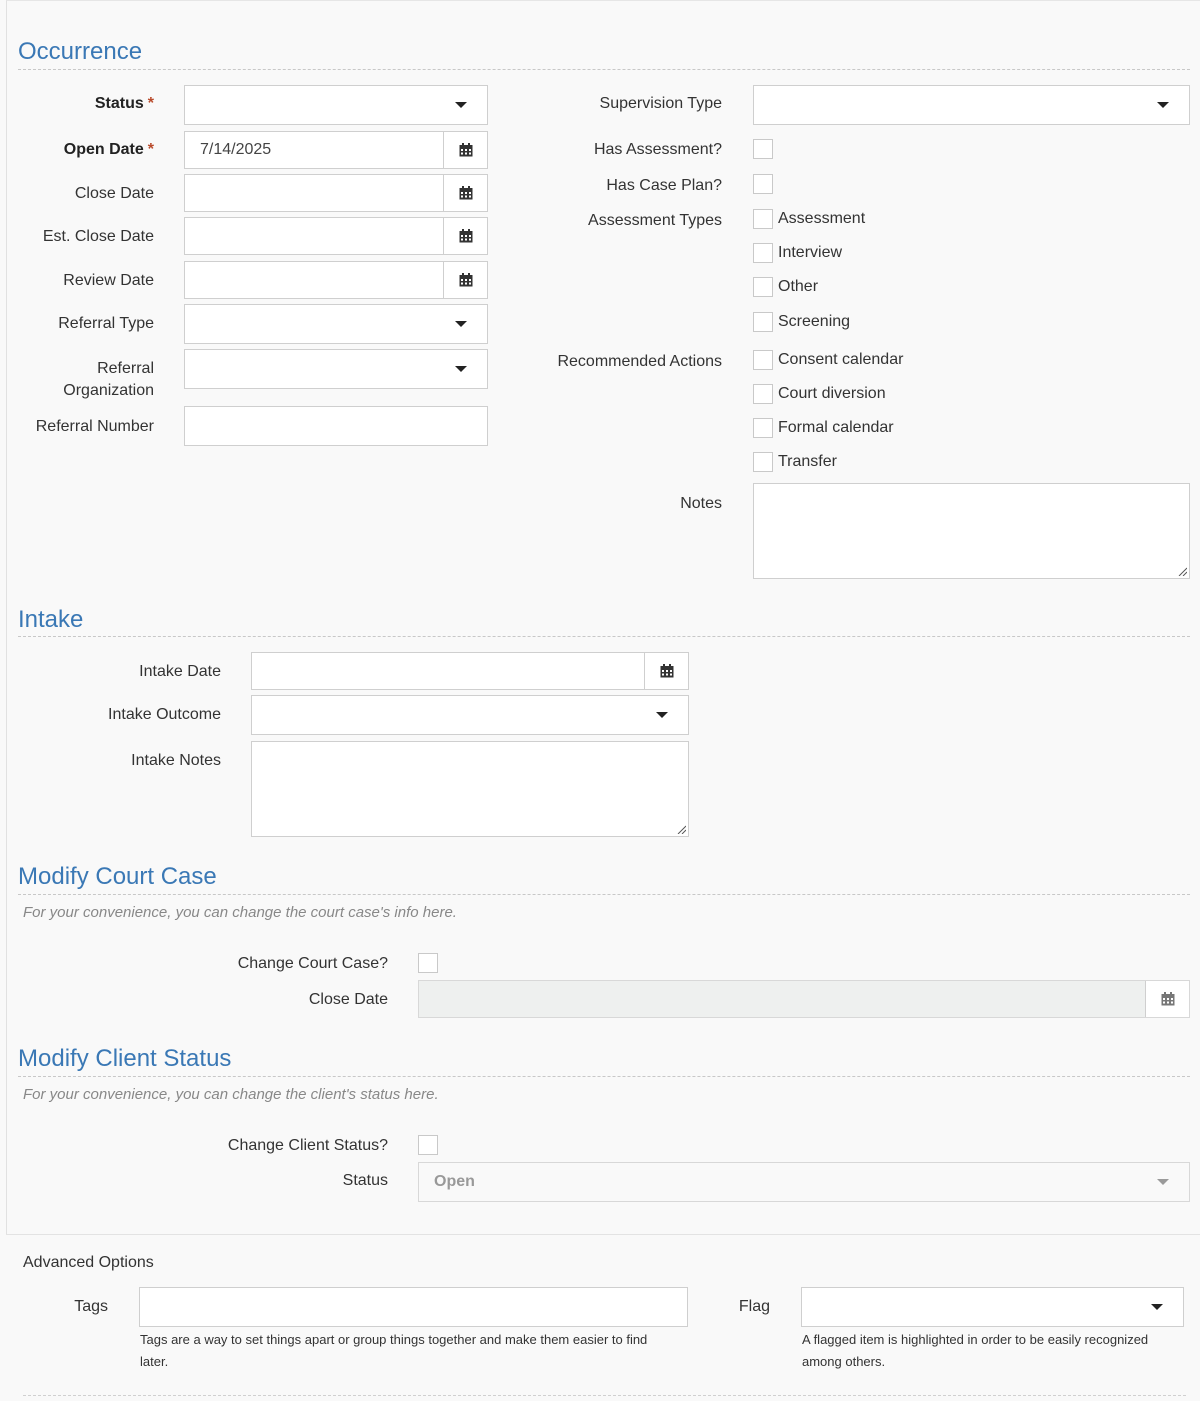 Image resolution: width=1200 pixels, height=1401 pixels. What do you see at coordinates (124, 103) in the screenshot?
I see `status-label: Status *` at bounding box center [124, 103].